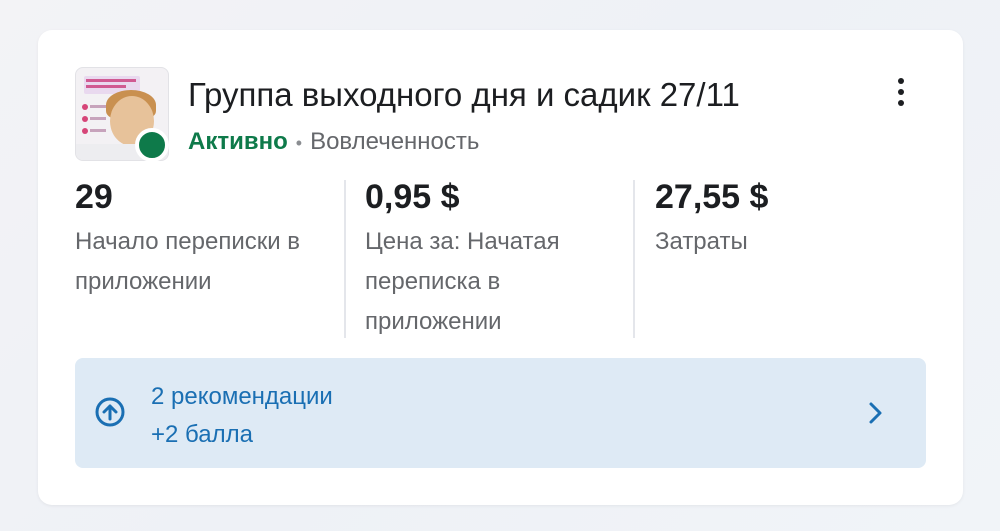 This screenshot has width=1000, height=531. Describe the element at coordinates (202, 434) in the screenshot. I see `recommendations-score: +2 балла` at that location.